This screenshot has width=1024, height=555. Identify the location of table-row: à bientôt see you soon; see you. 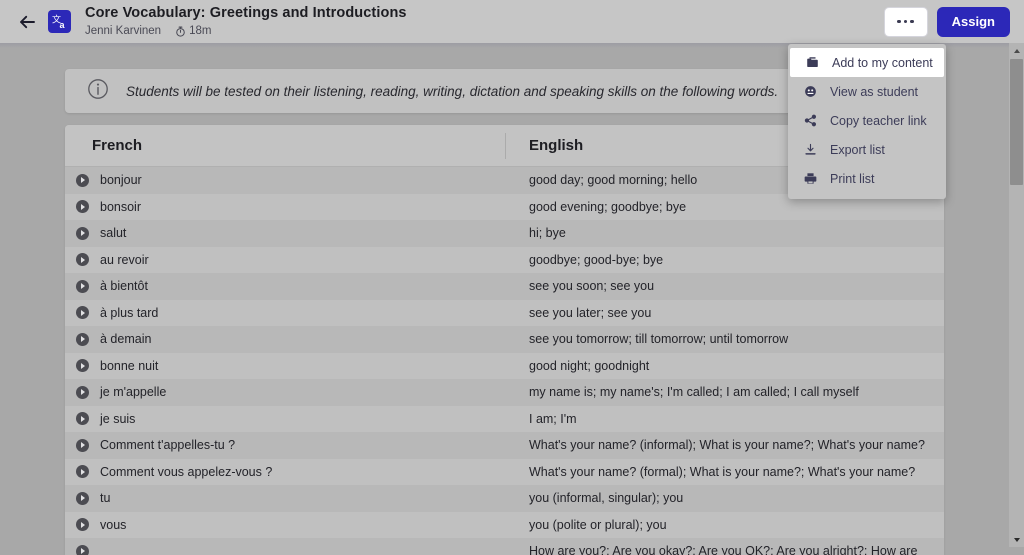
(504, 286).